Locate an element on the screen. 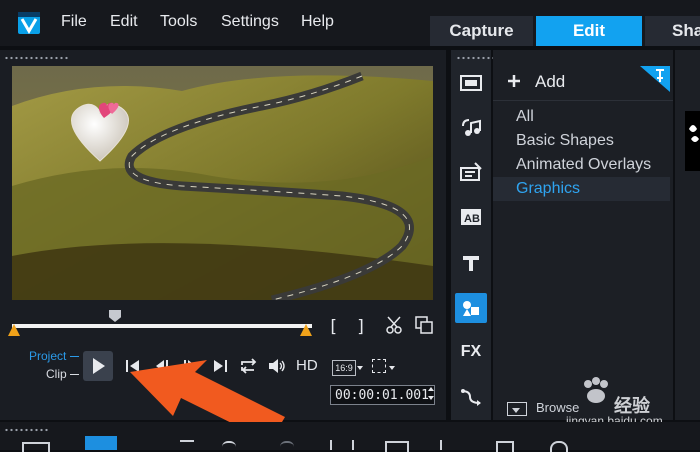  hd-toggle: HD is located at coordinates (307, 367).